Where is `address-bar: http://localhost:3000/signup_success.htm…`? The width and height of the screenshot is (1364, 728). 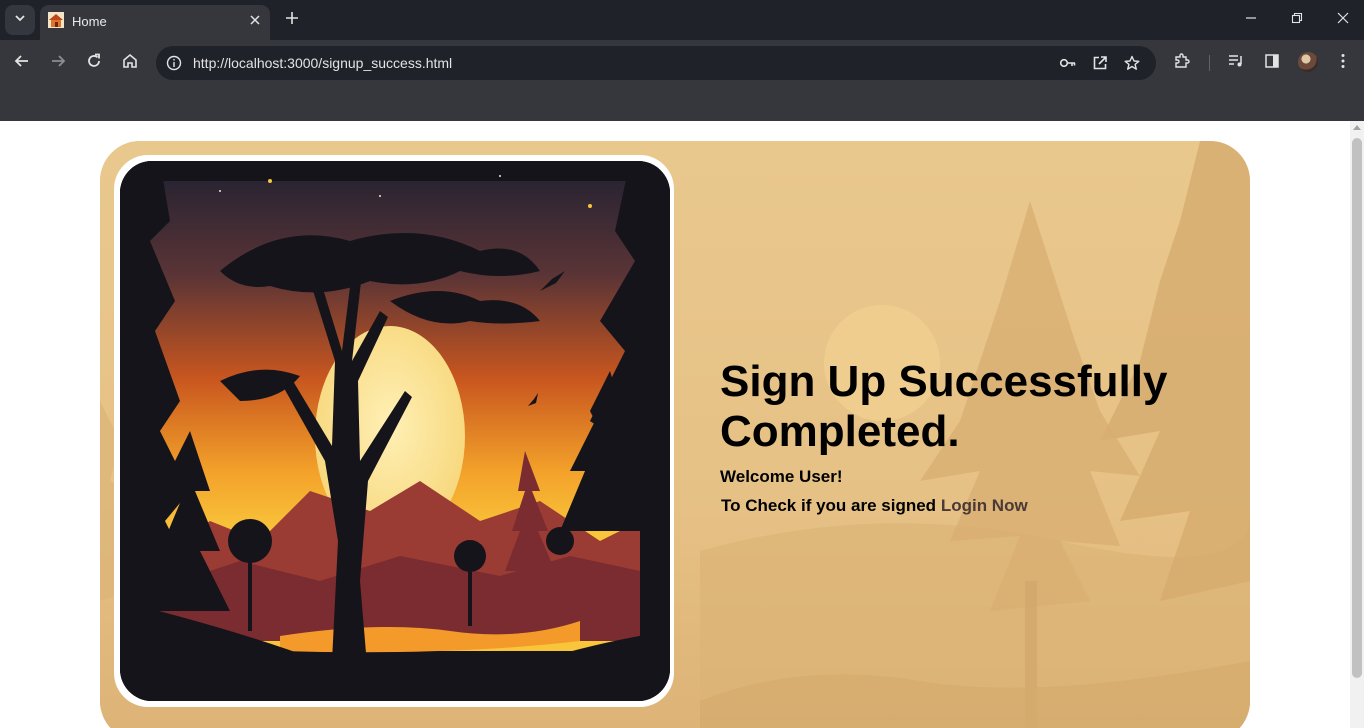 address-bar: http://localhost:3000/signup_success.htm… is located at coordinates (656, 63).